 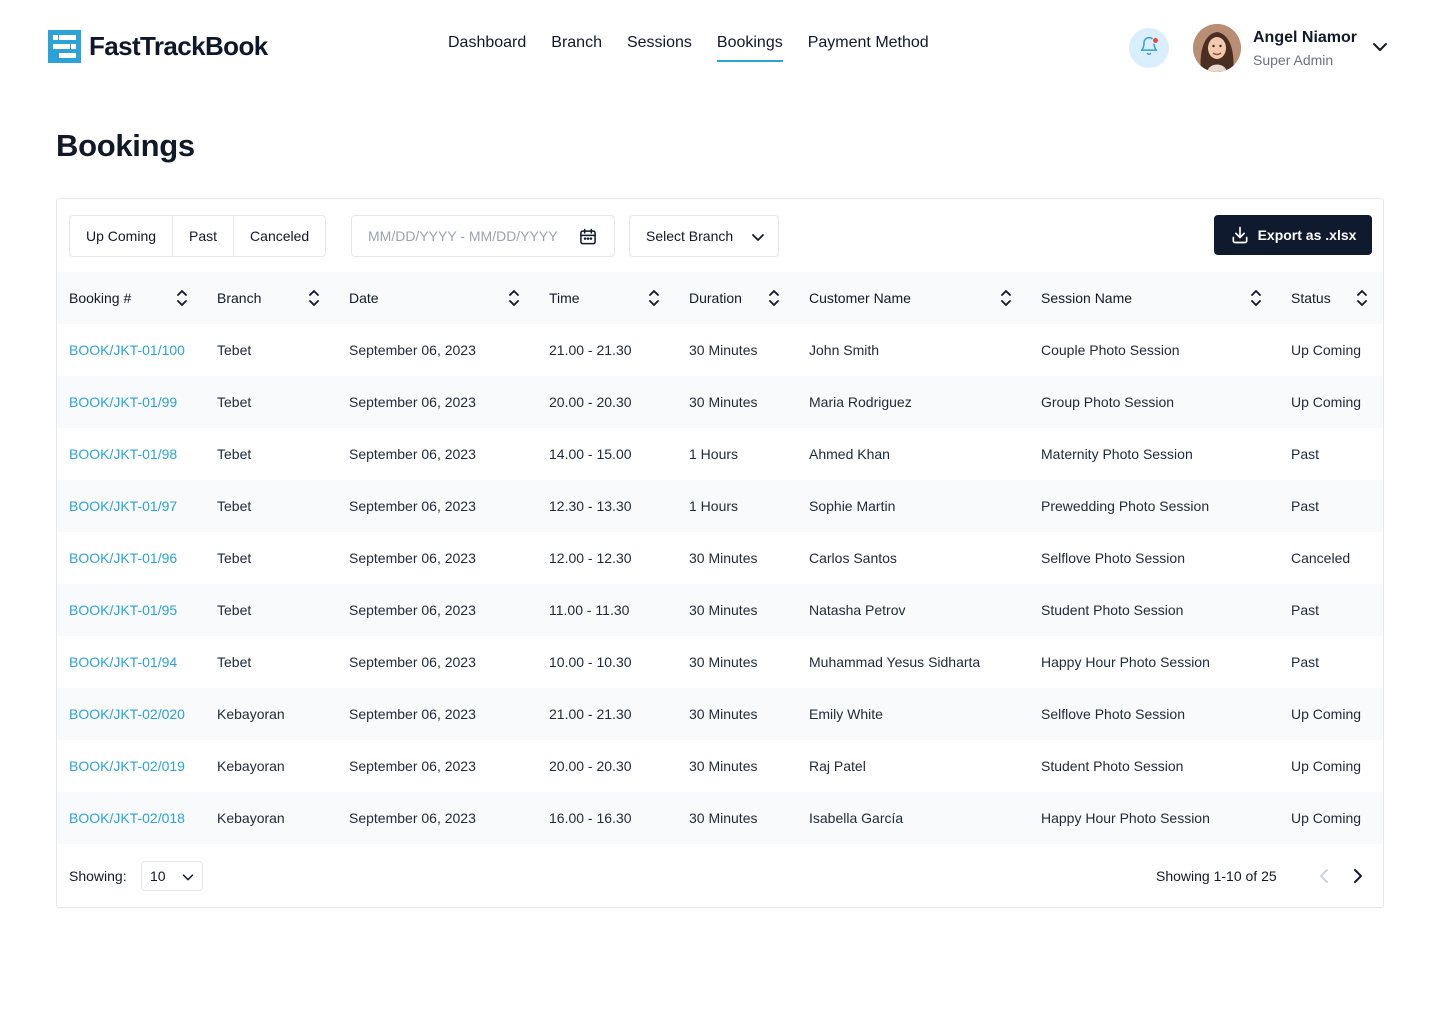 What do you see at coordinates (127, 350) in the screenshot?
I see `booking-number-link: BOOK/JKT-01/100` at bounding box center [127, 350].